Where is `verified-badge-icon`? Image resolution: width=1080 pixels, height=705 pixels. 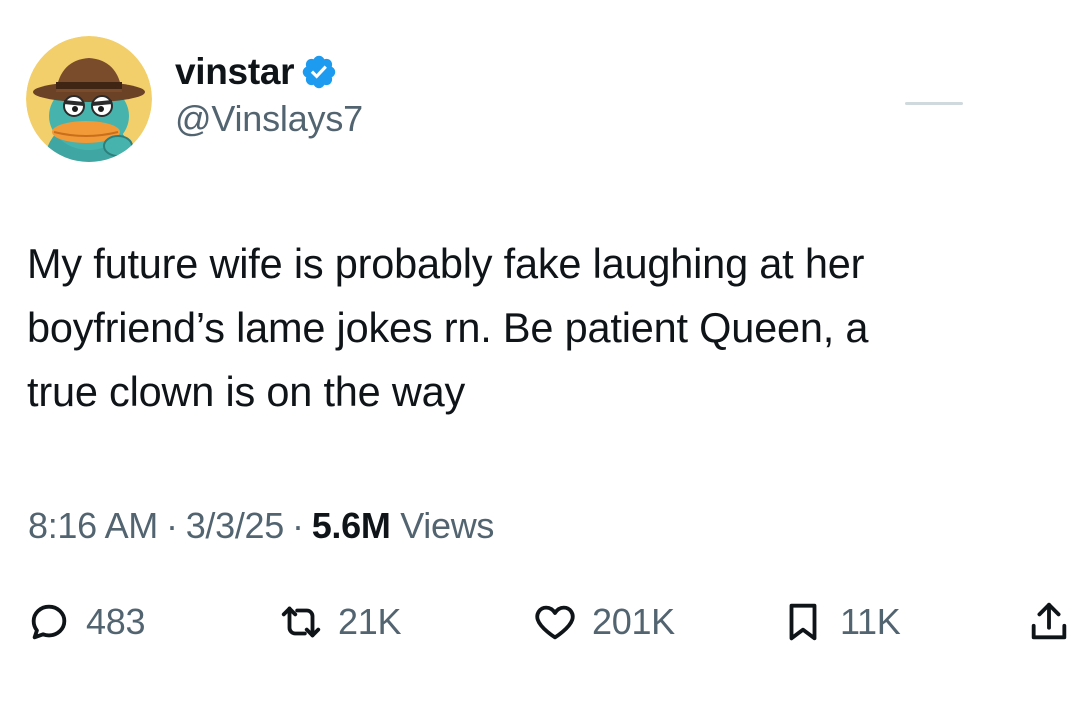
verified-badge-icon is located at coordinates (319, 72).